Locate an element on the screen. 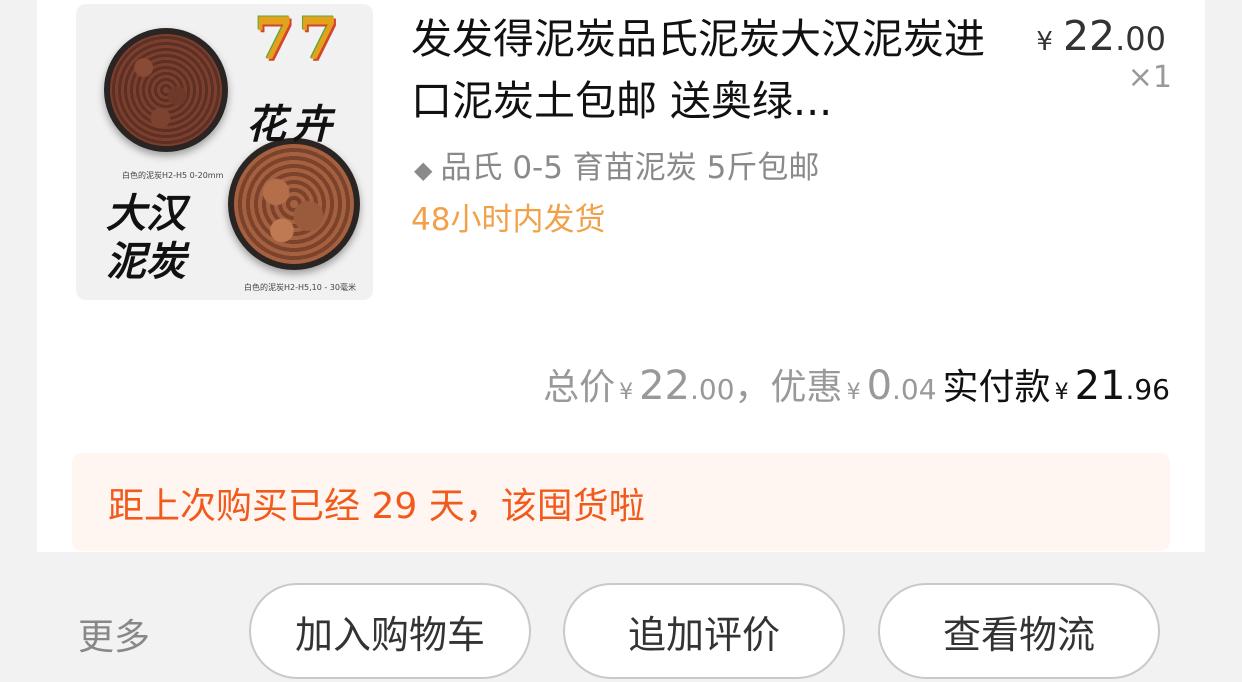 The image size is (1242, 682). total-decimal: .00 is located at coordinates (712, 389).